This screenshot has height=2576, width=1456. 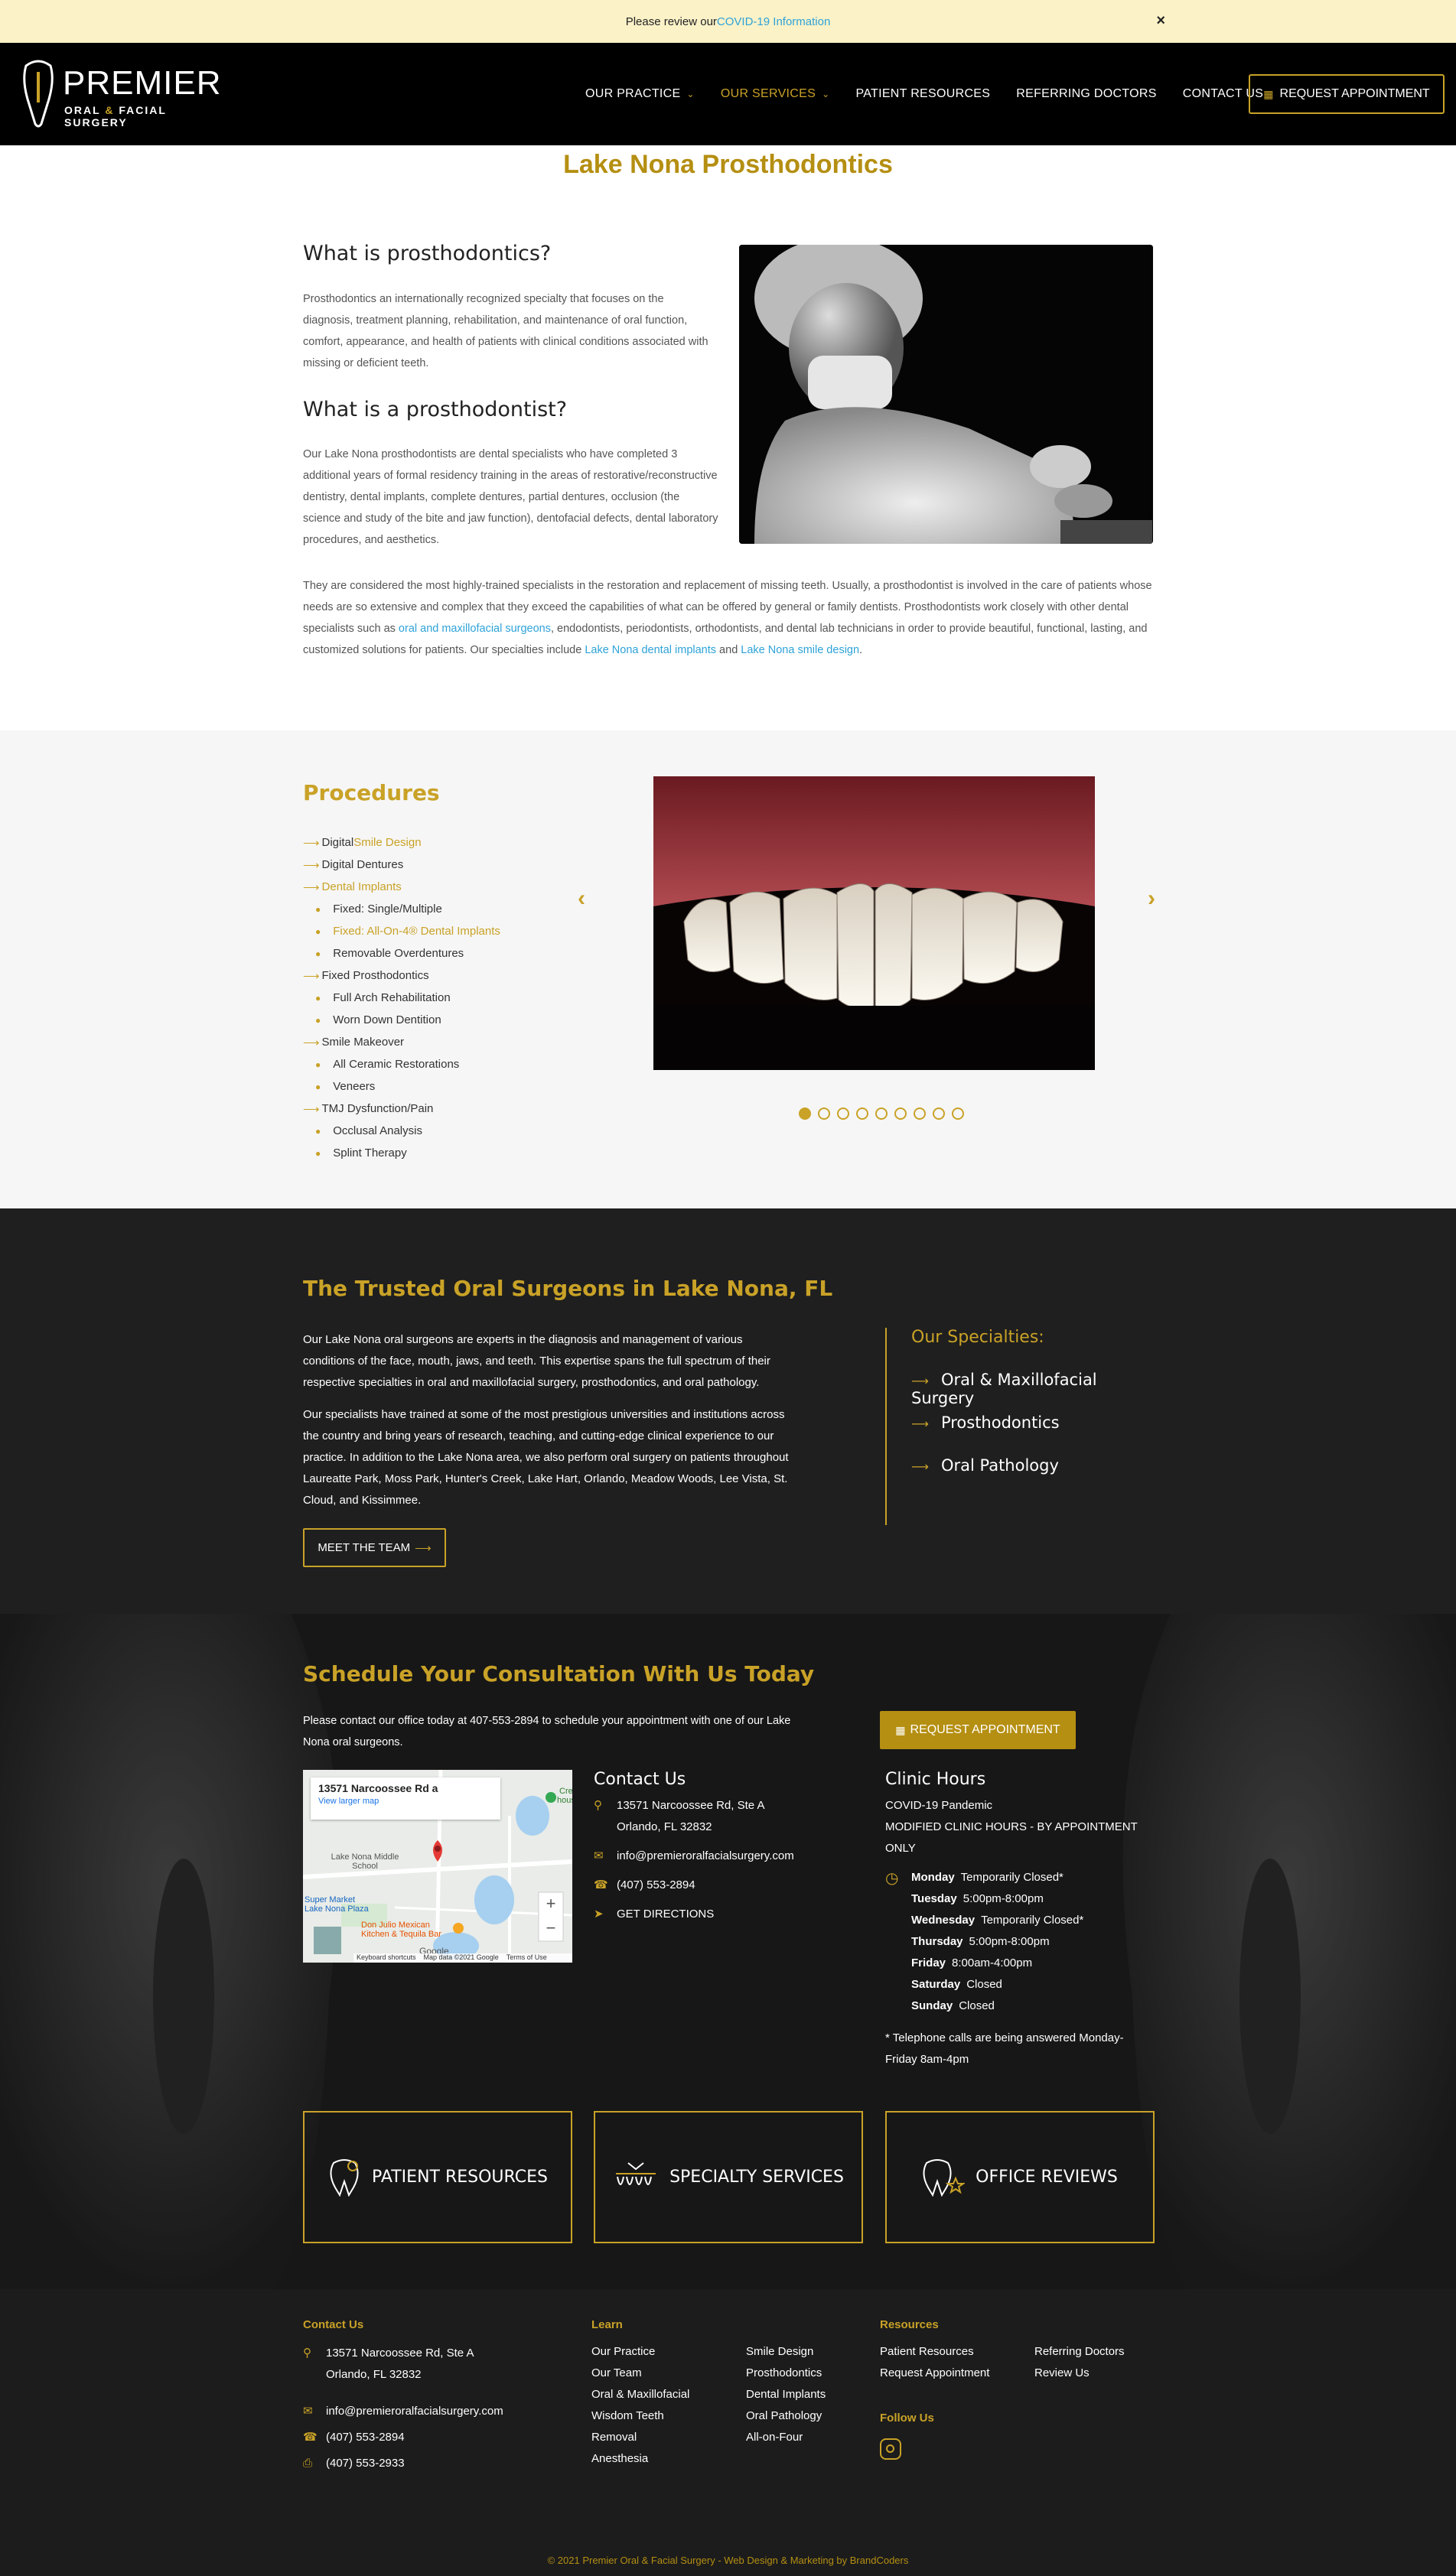 What do you see at coordinates (640, 2373) in the screenshot?
I see `footer-link: Our Team` at bounding box center [640, 2373].